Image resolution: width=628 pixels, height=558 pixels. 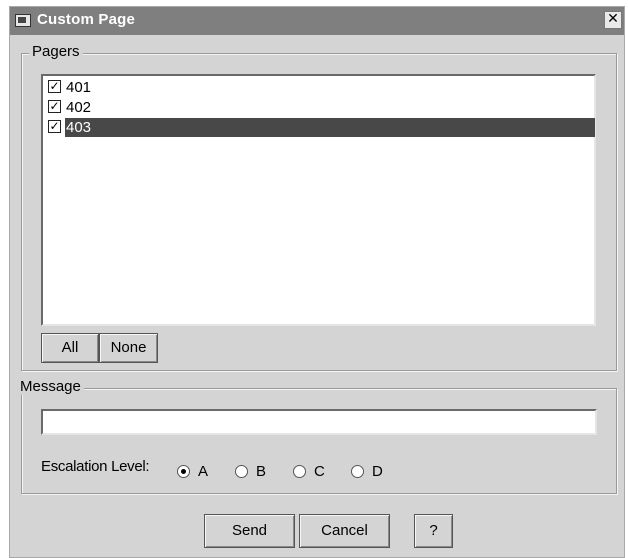 I want to click on close-button: ✕, so click(x=613, y=20).